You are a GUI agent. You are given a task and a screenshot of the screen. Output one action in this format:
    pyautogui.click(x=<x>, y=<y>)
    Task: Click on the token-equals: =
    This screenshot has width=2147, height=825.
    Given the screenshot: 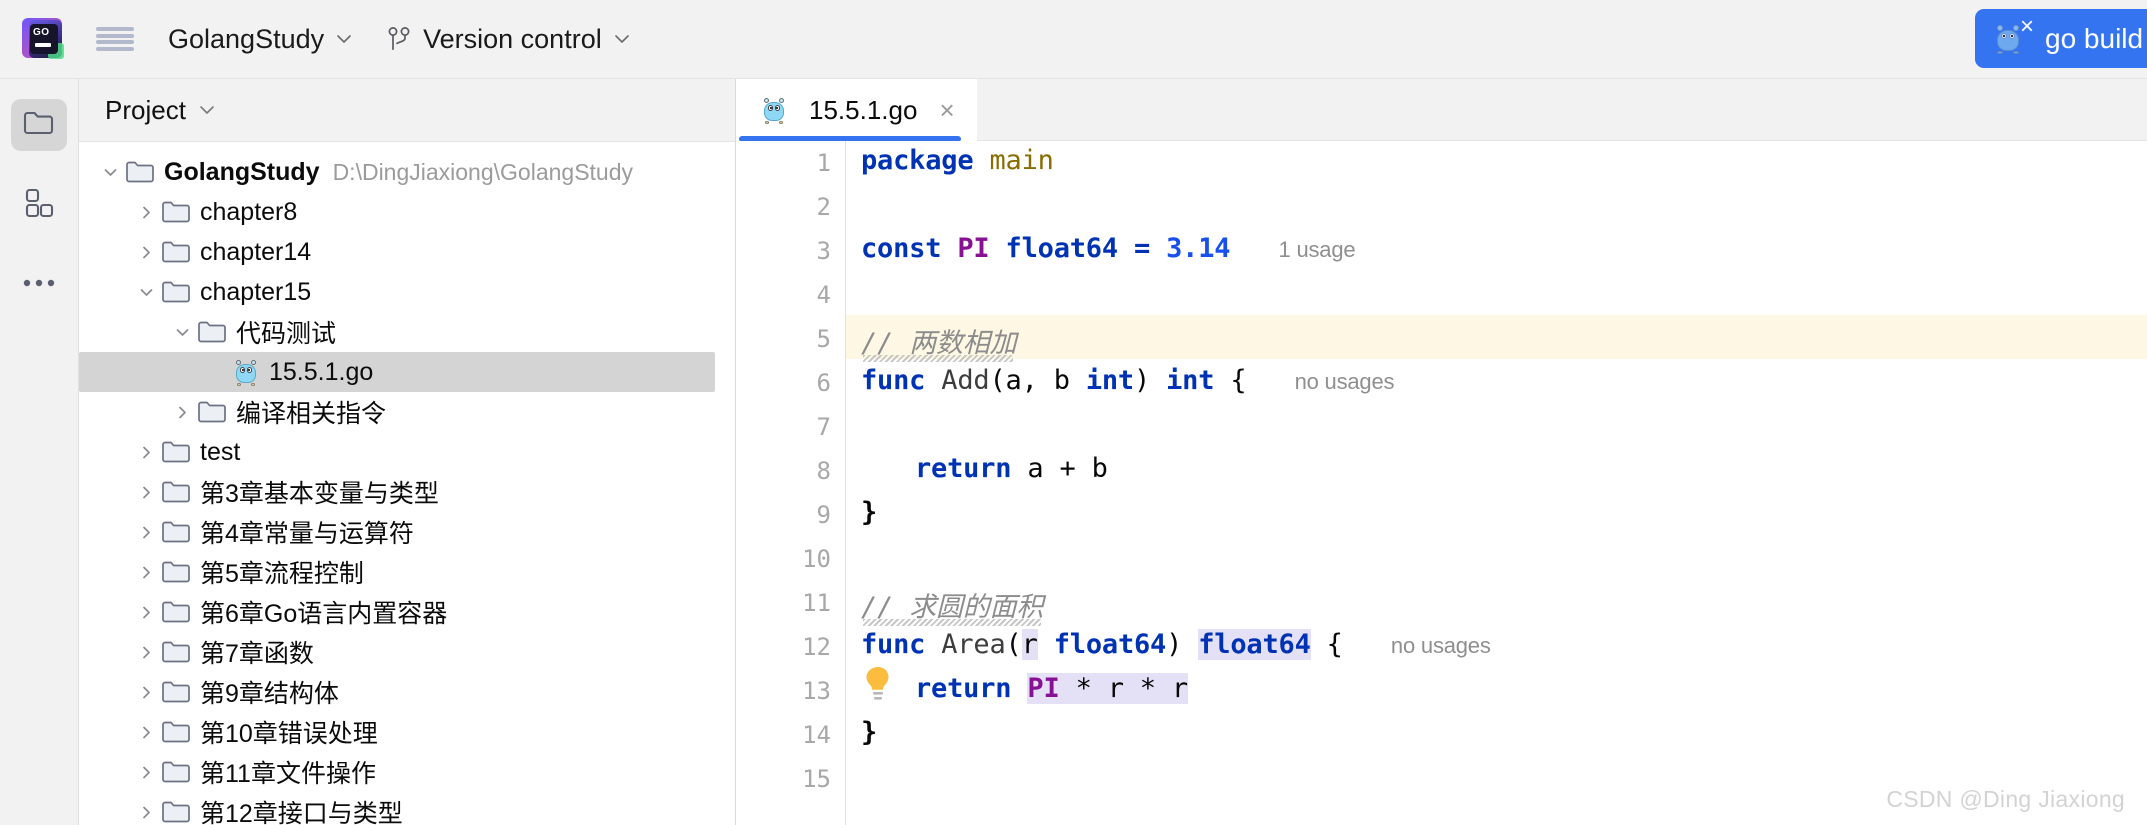 What is the action you would take?
    pyautogui.click(x=1142, y=248)
    